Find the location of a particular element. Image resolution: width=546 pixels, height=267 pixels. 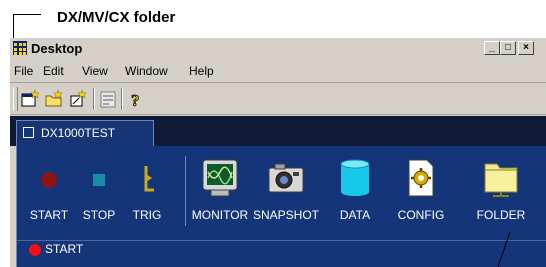

folder-callout-leader is located at coordinates (504, 249).